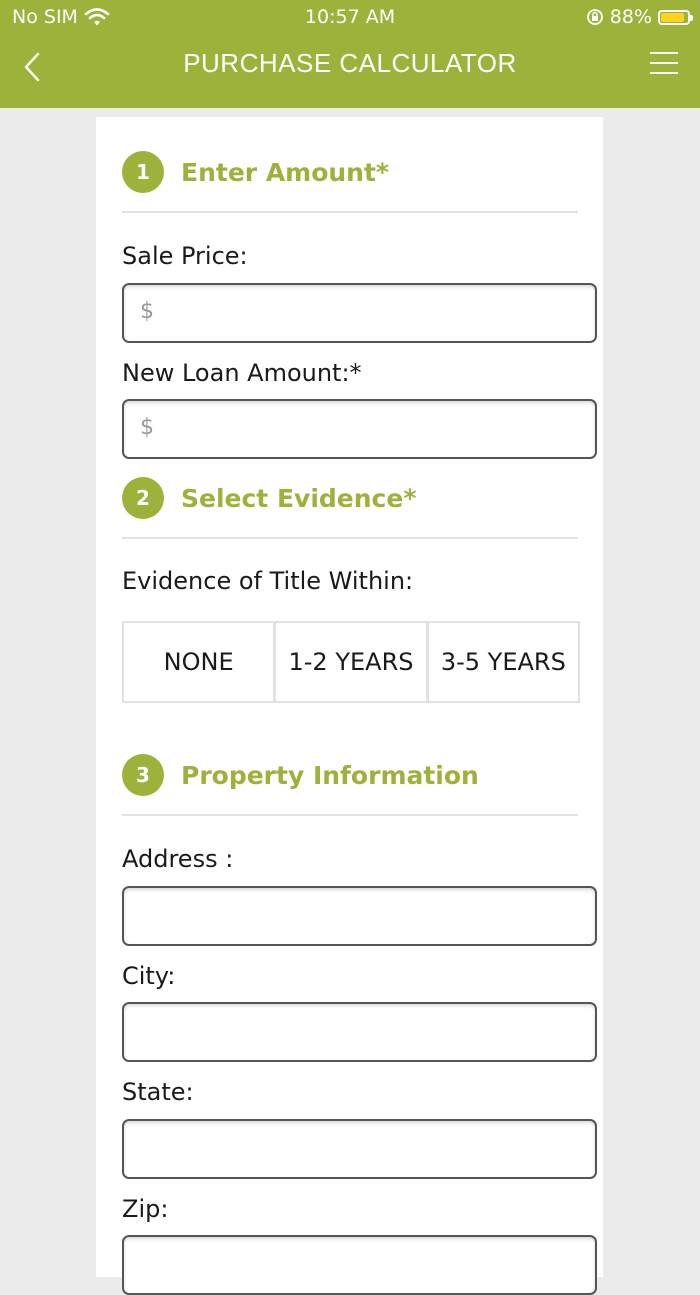  Describe the element at coordinates (359, 1265) in the screenshot. I see `zip-input` at that location.